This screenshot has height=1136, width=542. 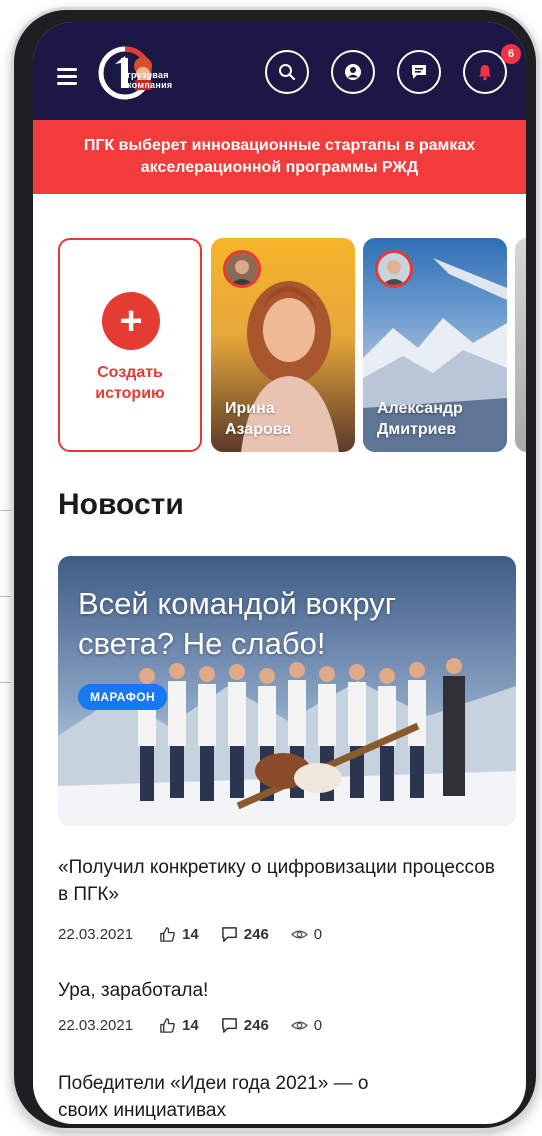 What do you see at coordinates (237, 623) in the screenshot?
I see `featured-news-title: Всей командой вокруг света? Не слабо!` at bounding box center [237, 623].